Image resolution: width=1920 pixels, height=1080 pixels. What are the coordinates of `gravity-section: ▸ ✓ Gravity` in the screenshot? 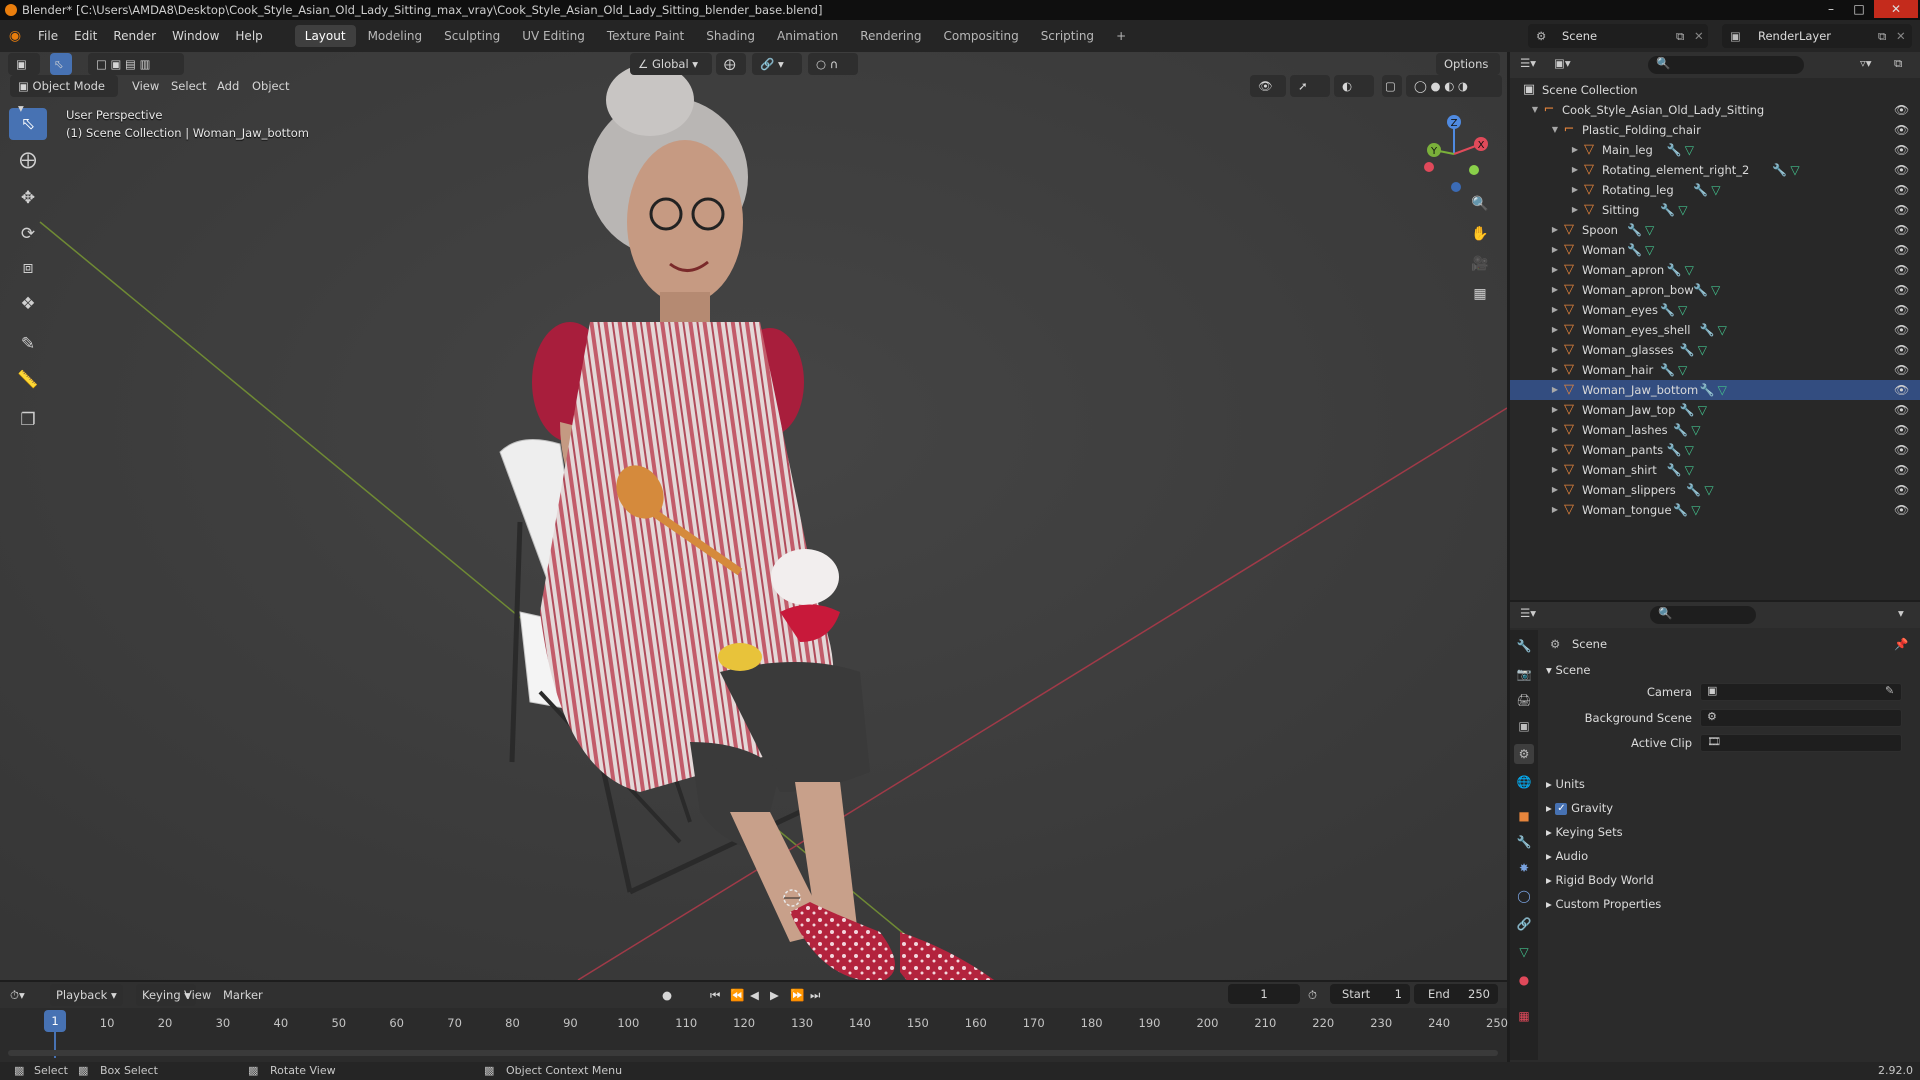 It's located at (1579, 808).